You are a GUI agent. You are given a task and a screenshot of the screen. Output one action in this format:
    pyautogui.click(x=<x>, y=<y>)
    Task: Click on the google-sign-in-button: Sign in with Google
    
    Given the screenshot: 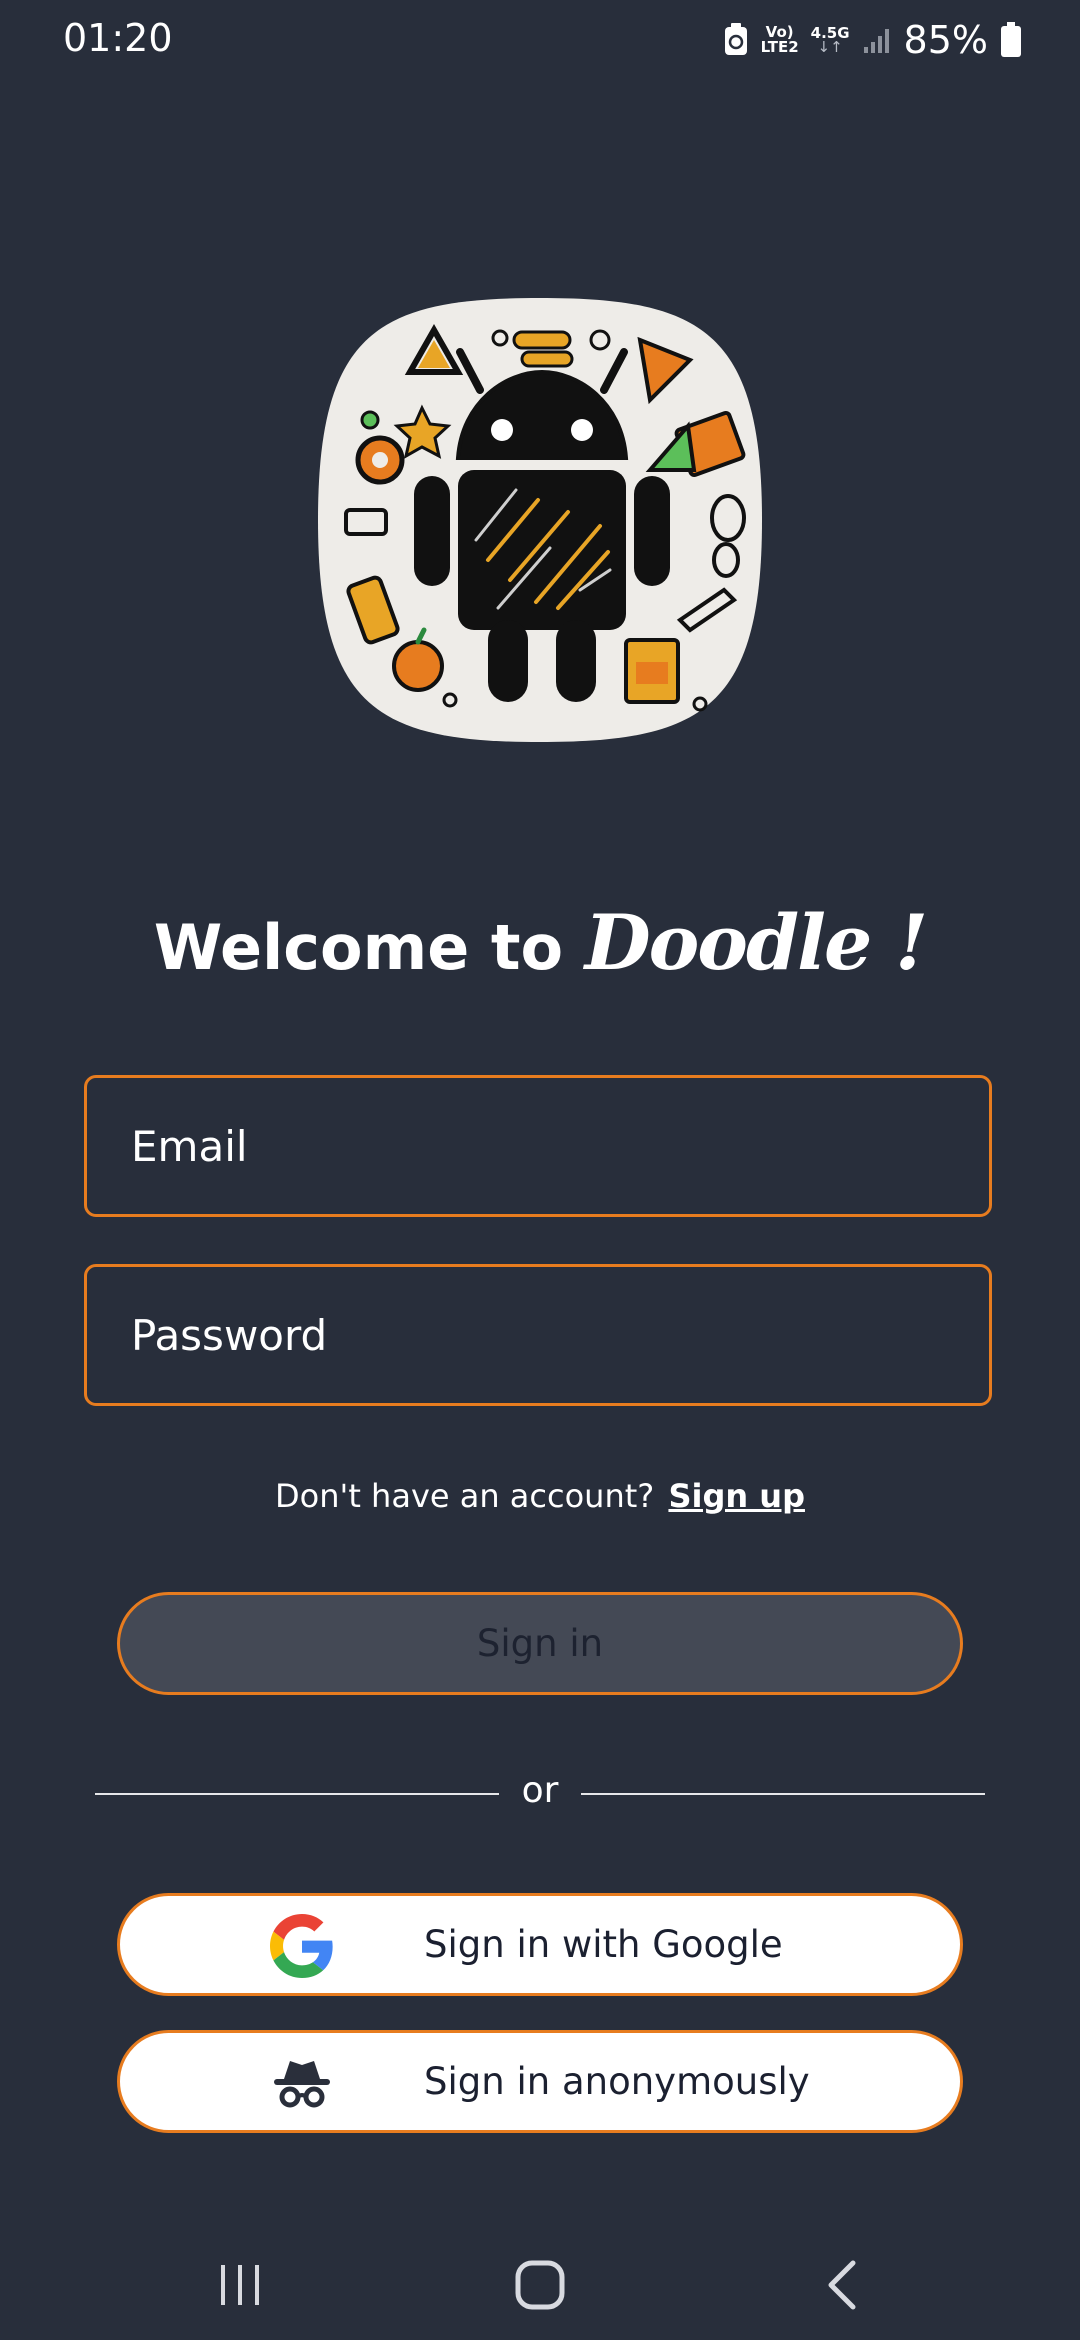 What is the action you would take?
    pyautogui.click(x=540, y=1944)
    